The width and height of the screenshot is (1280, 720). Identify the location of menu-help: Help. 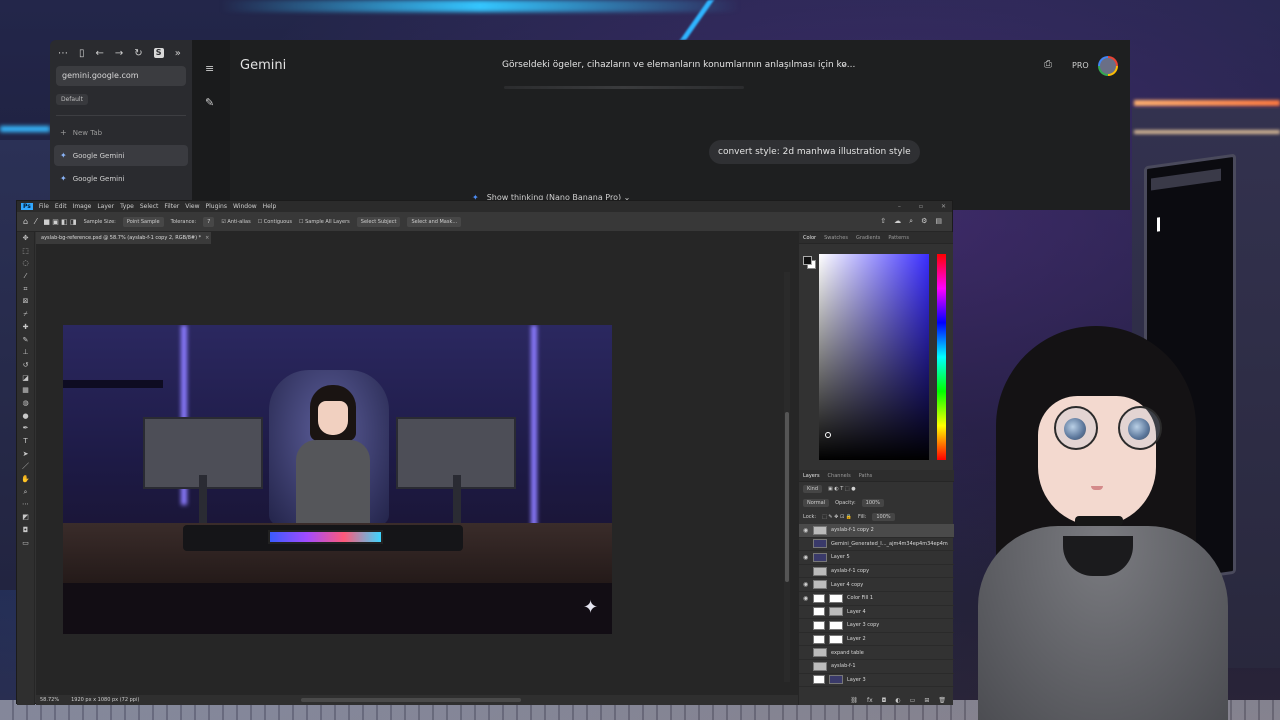
(270, 206).